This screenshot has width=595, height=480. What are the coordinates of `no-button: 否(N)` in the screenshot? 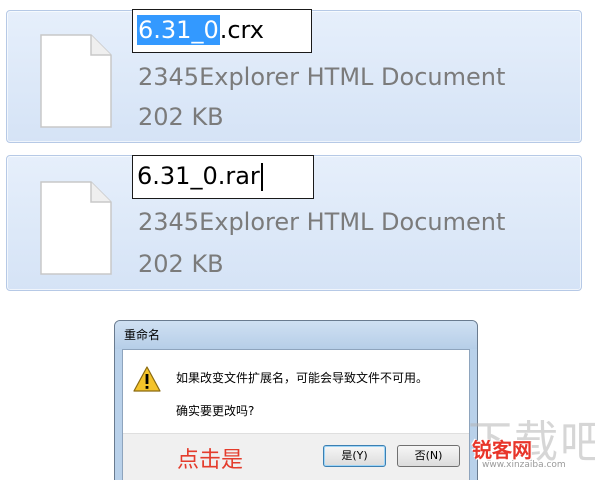 It's located at (428, 456).